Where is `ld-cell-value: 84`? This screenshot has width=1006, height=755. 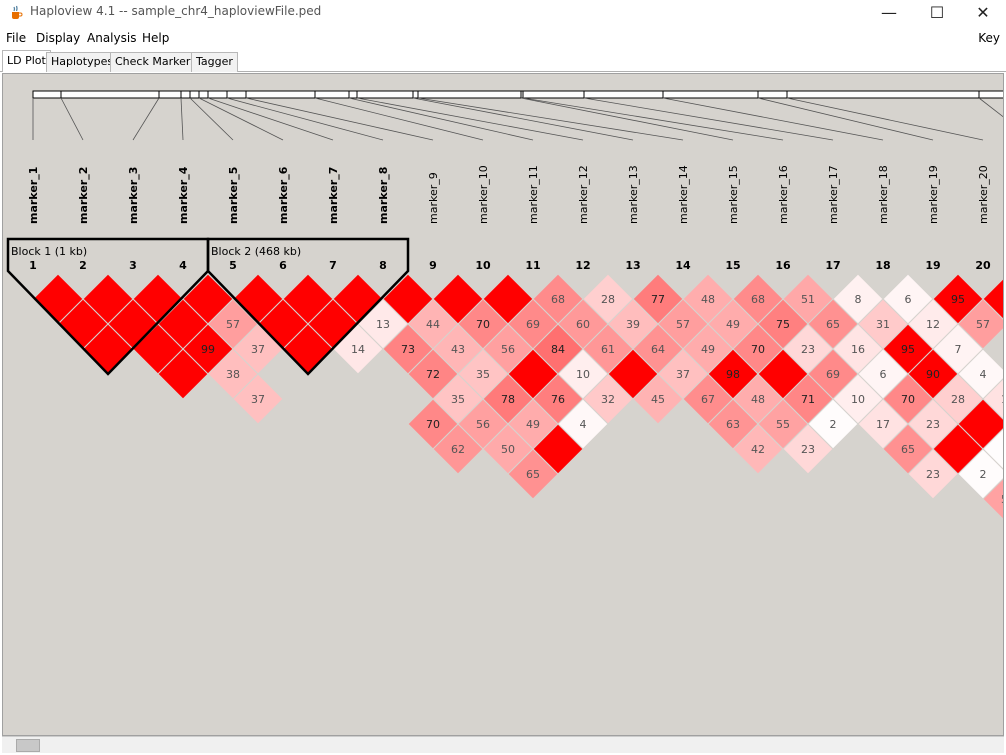 ld-cell-value: 84 is located at coordinates (558, 349).